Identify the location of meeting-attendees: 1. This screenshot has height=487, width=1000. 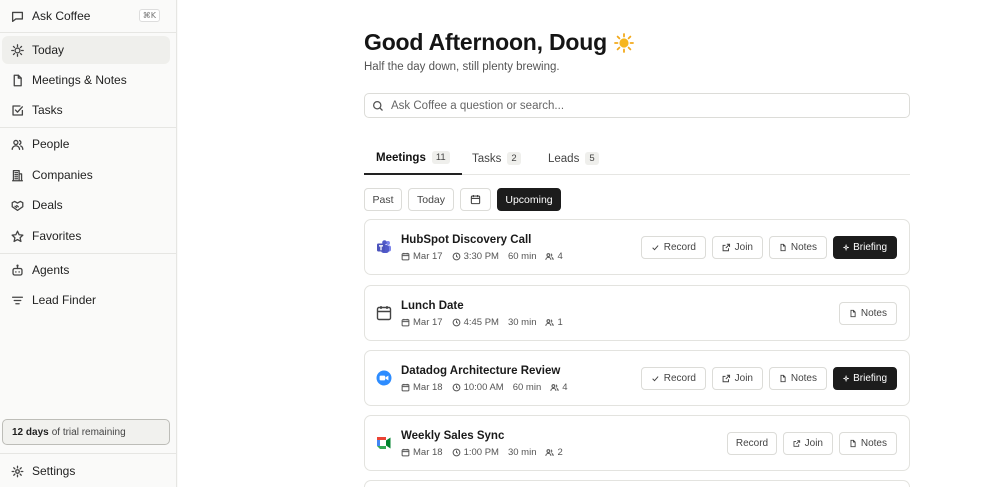
(560, 322).